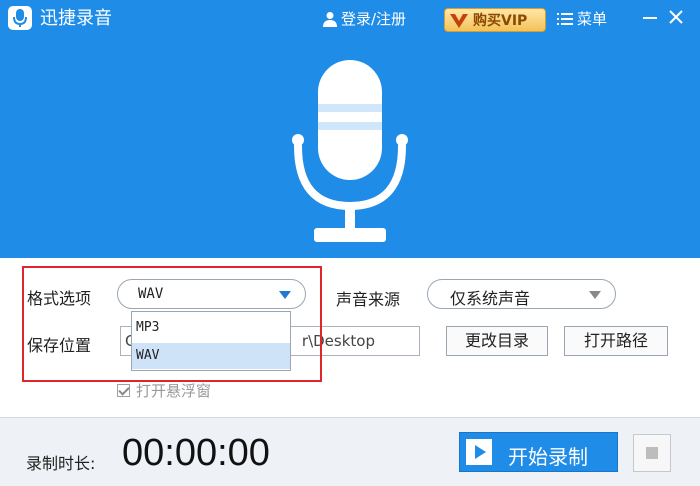  I want to click on vip-badge-icon, so click(459, 21).